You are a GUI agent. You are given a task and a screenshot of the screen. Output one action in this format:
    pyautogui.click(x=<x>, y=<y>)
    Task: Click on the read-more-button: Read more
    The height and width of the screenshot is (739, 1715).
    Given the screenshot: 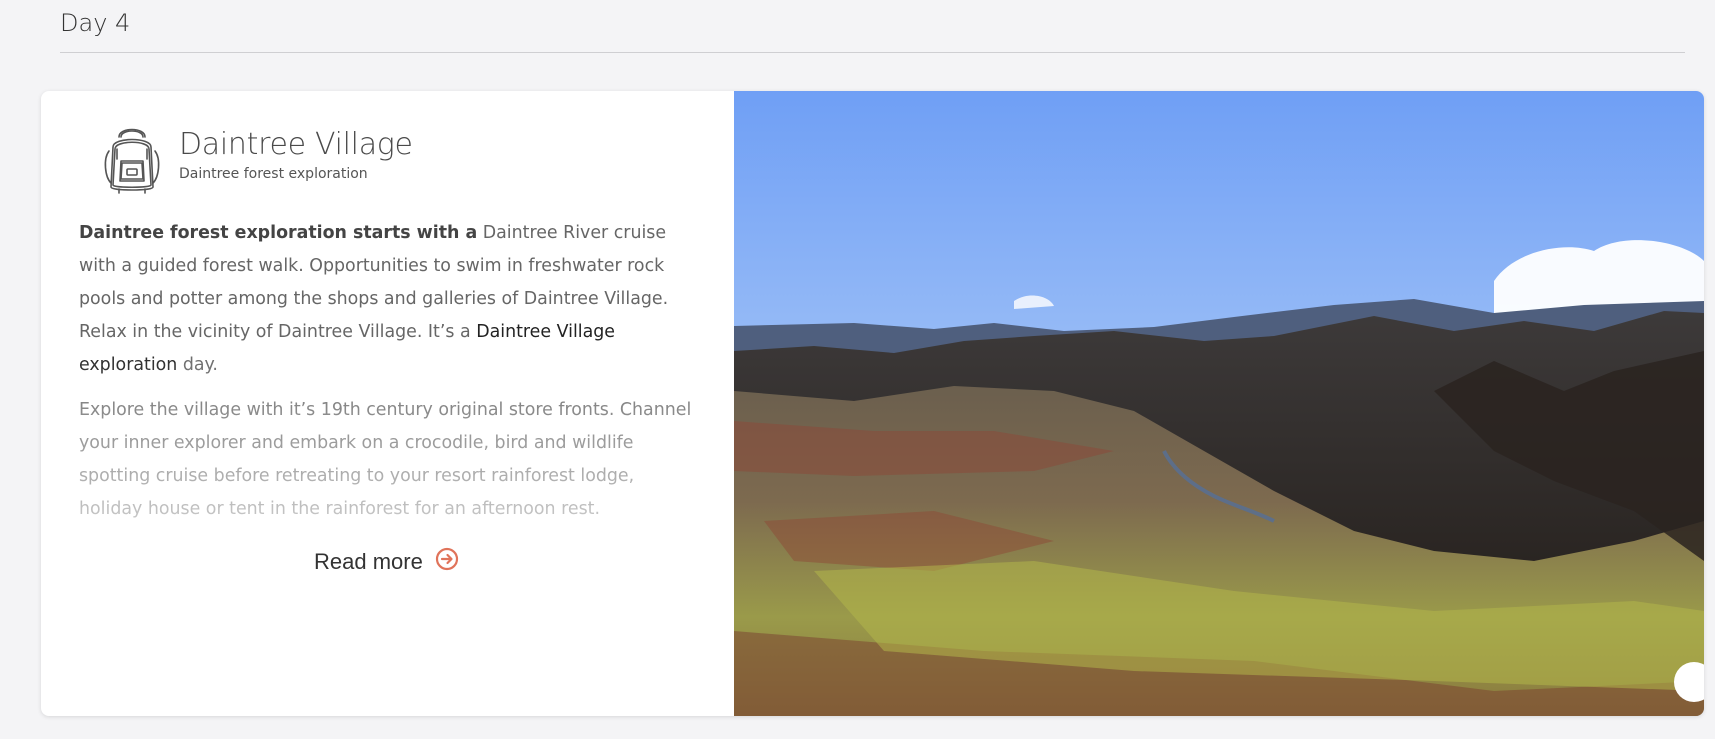 What is the action you would take?
    pyautogui.click(x=386, y=561)
    